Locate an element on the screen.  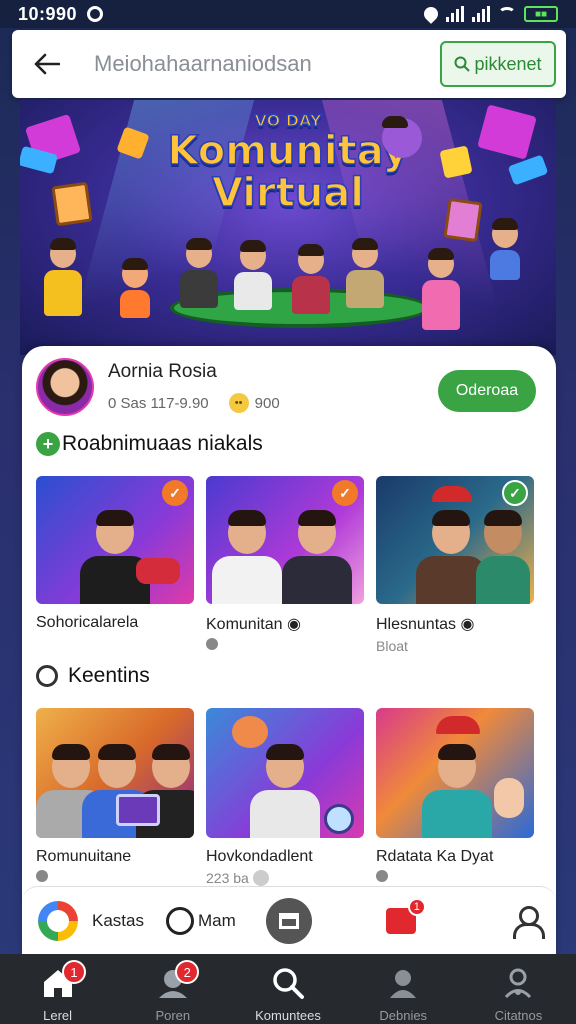
user-icon is located at coordinates (528, 922).